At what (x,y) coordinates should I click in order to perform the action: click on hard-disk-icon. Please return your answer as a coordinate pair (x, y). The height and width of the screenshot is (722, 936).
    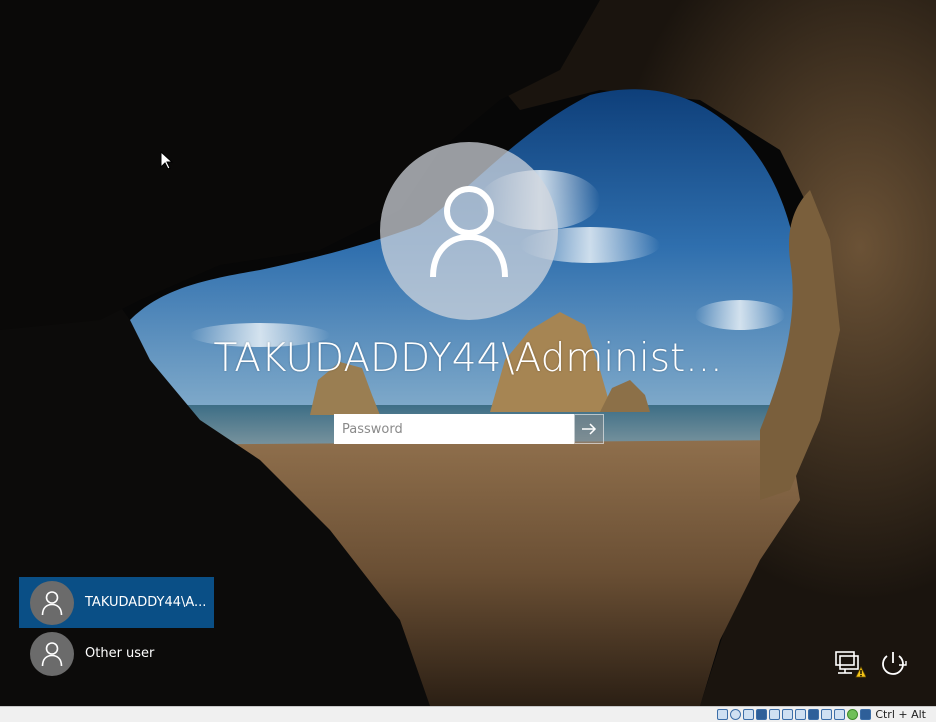
    Looking at the image, I should click on (723, 714).